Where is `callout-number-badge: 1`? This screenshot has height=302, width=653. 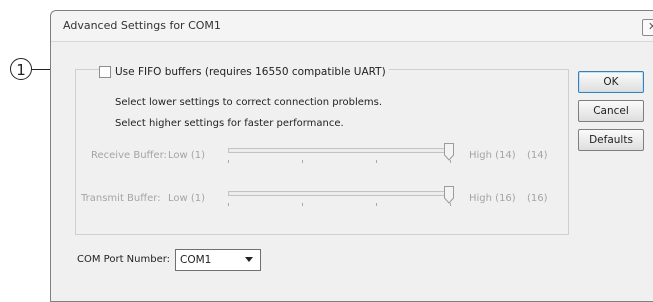
callout-number-badge: 1 is located at coordinates (21, 69).